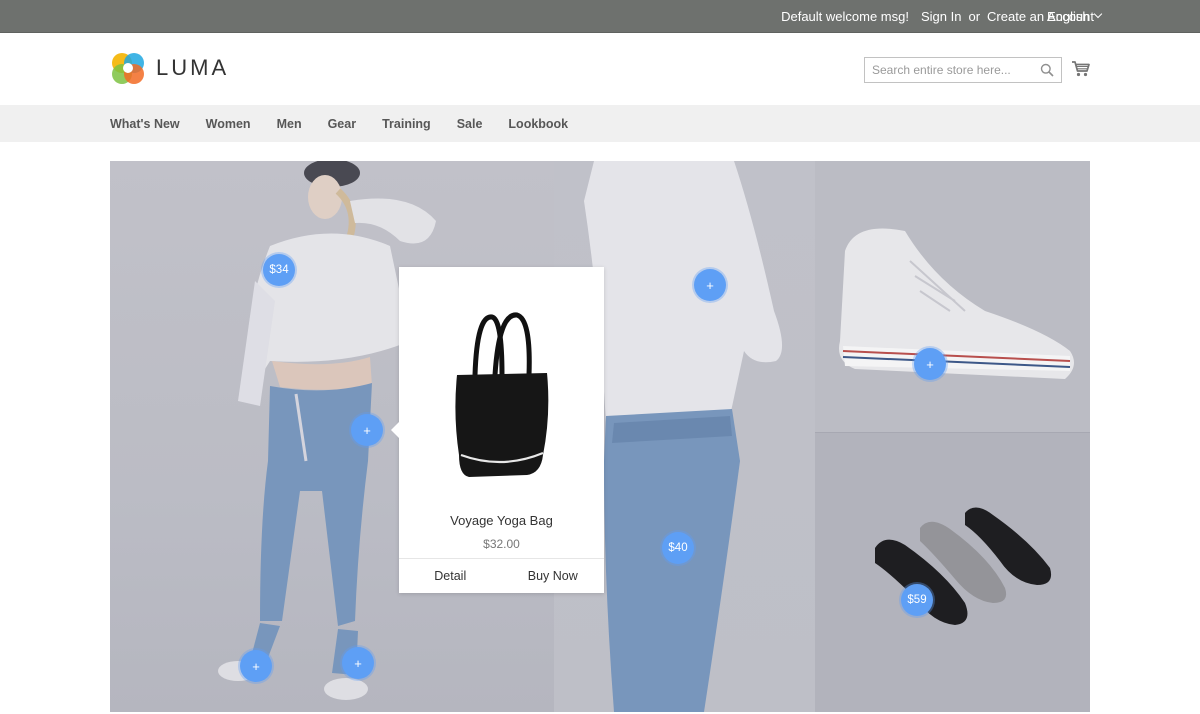  I want to click on chevron-down-icon, so click(1097, 14).